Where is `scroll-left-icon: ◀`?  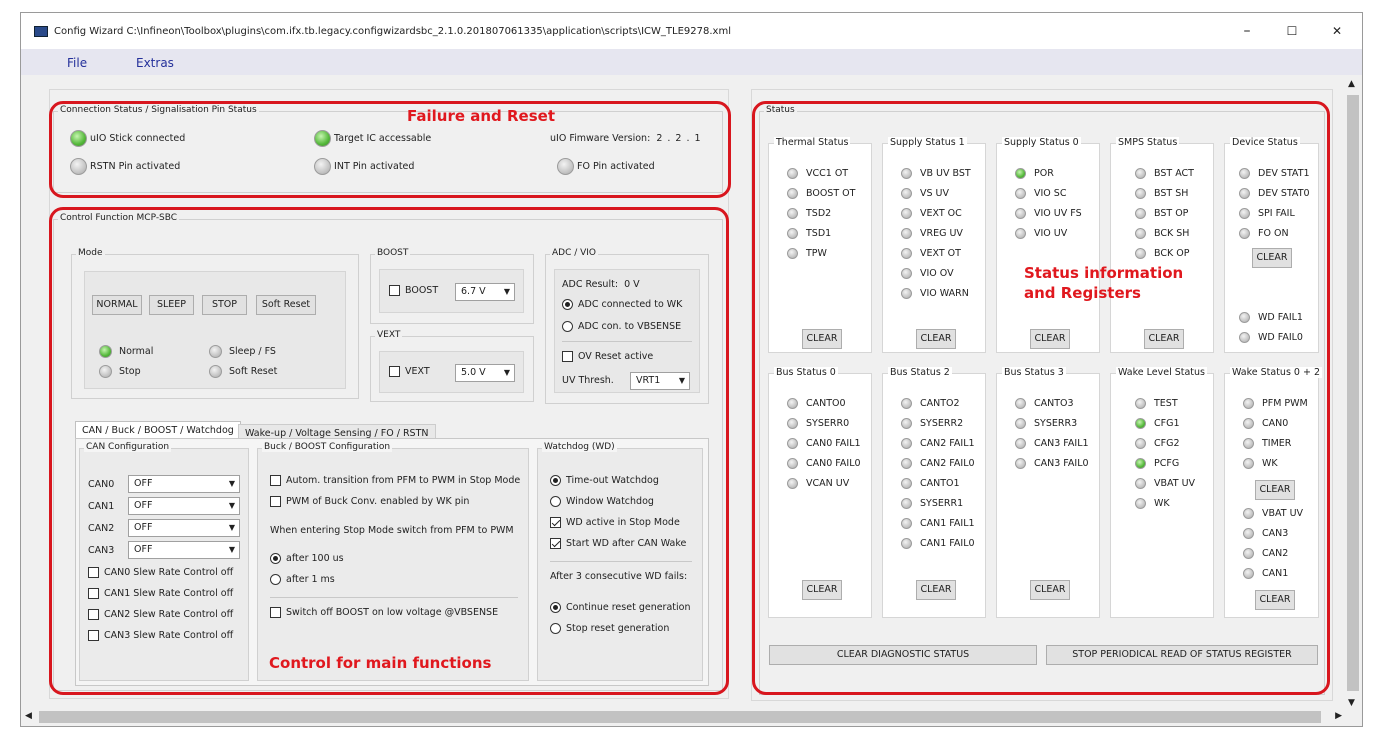
scroll-left-icon: ◀ is located at coordinates (28, 716).